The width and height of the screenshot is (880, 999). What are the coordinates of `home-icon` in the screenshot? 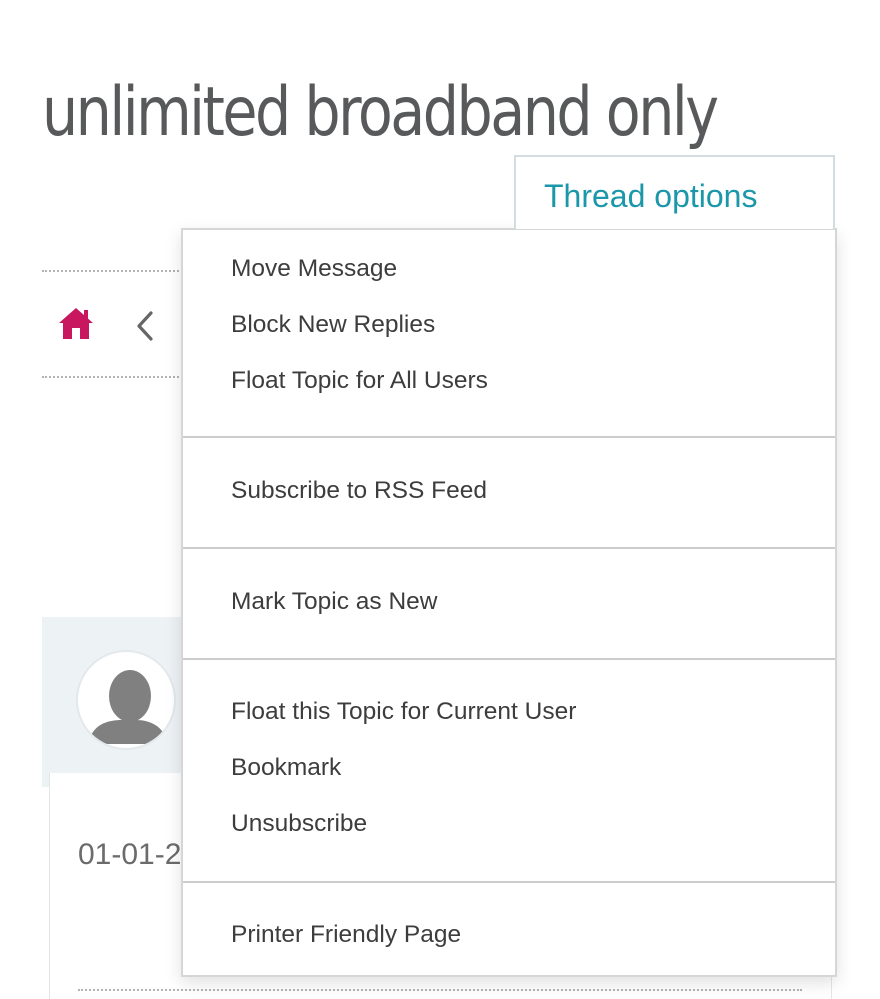 It's located at (76, 323).